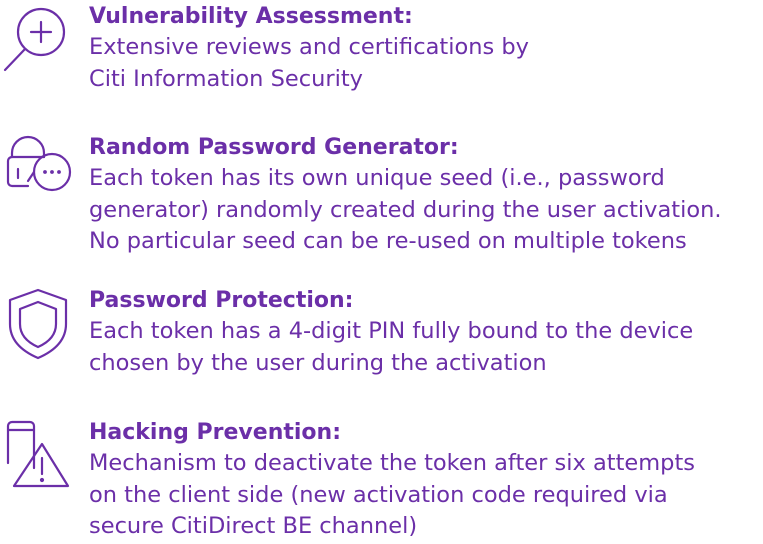 The height and width of the screenshot is (544, 763). Describe the element at coordinates (309, 47) in the screenshot. I see `description-line: Extensive reviews and certifications by` at that location.